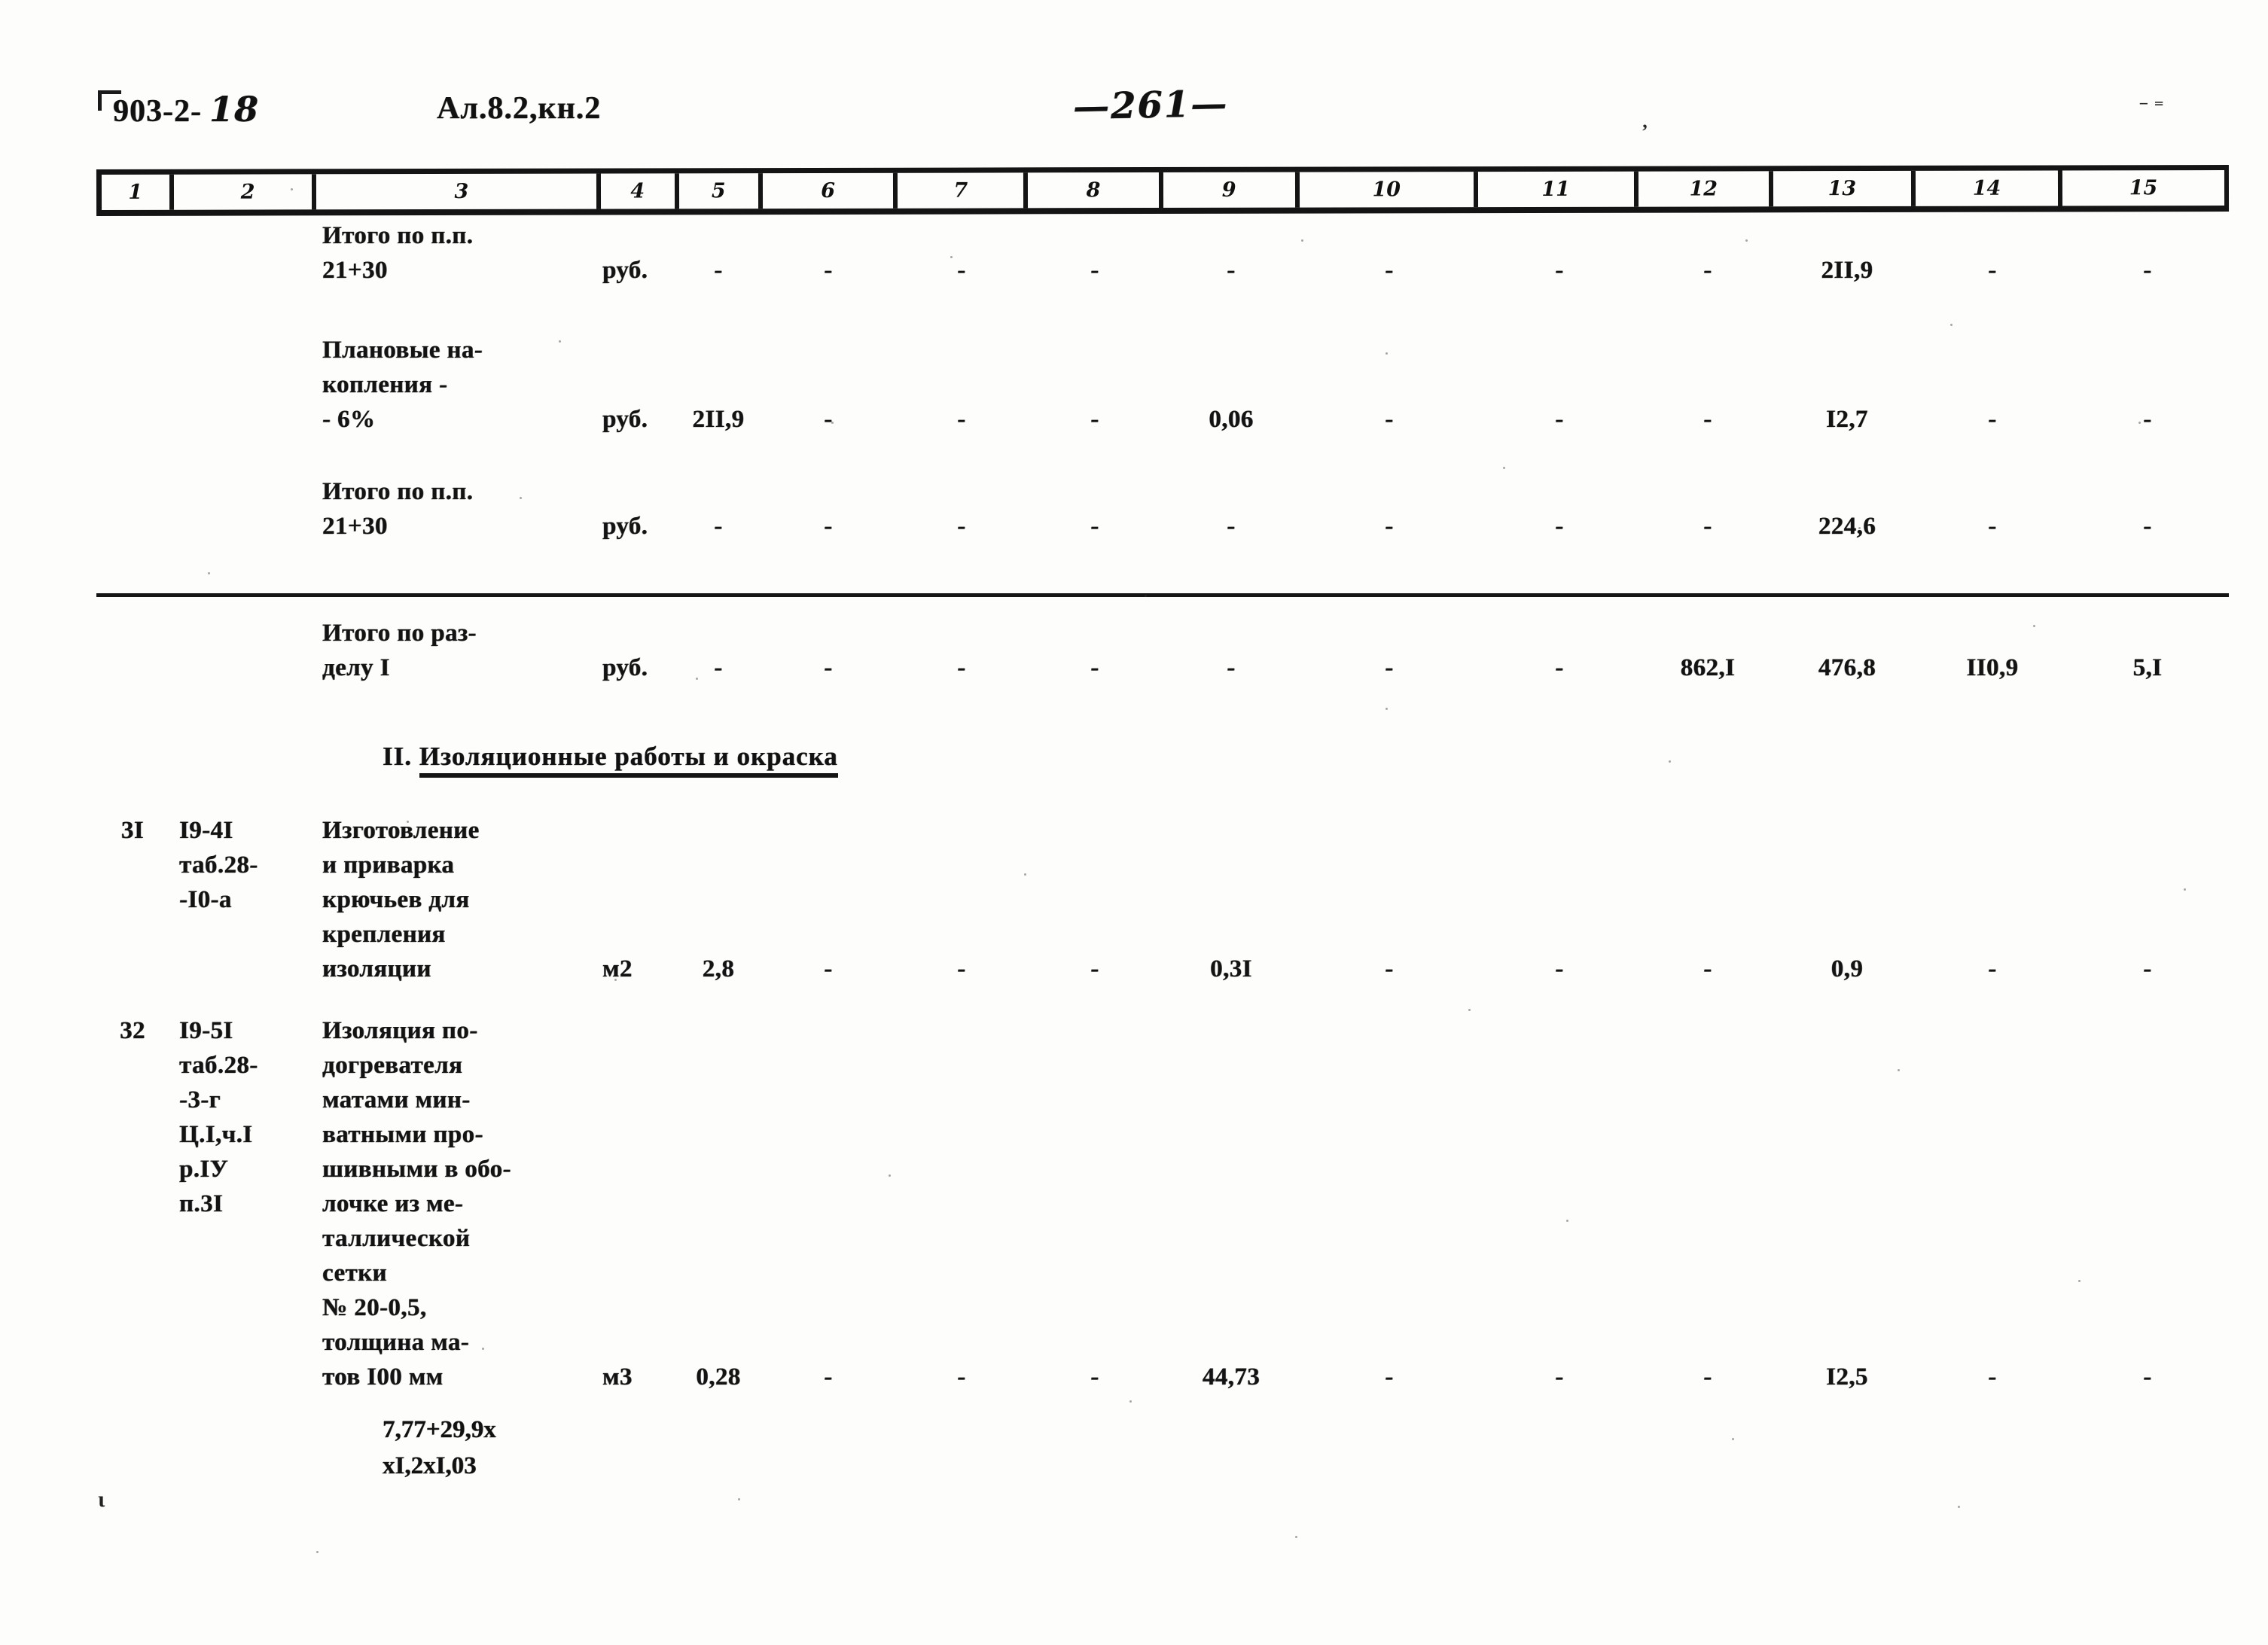  I want to click on row-col13: 224,6, so click(1847, 526).